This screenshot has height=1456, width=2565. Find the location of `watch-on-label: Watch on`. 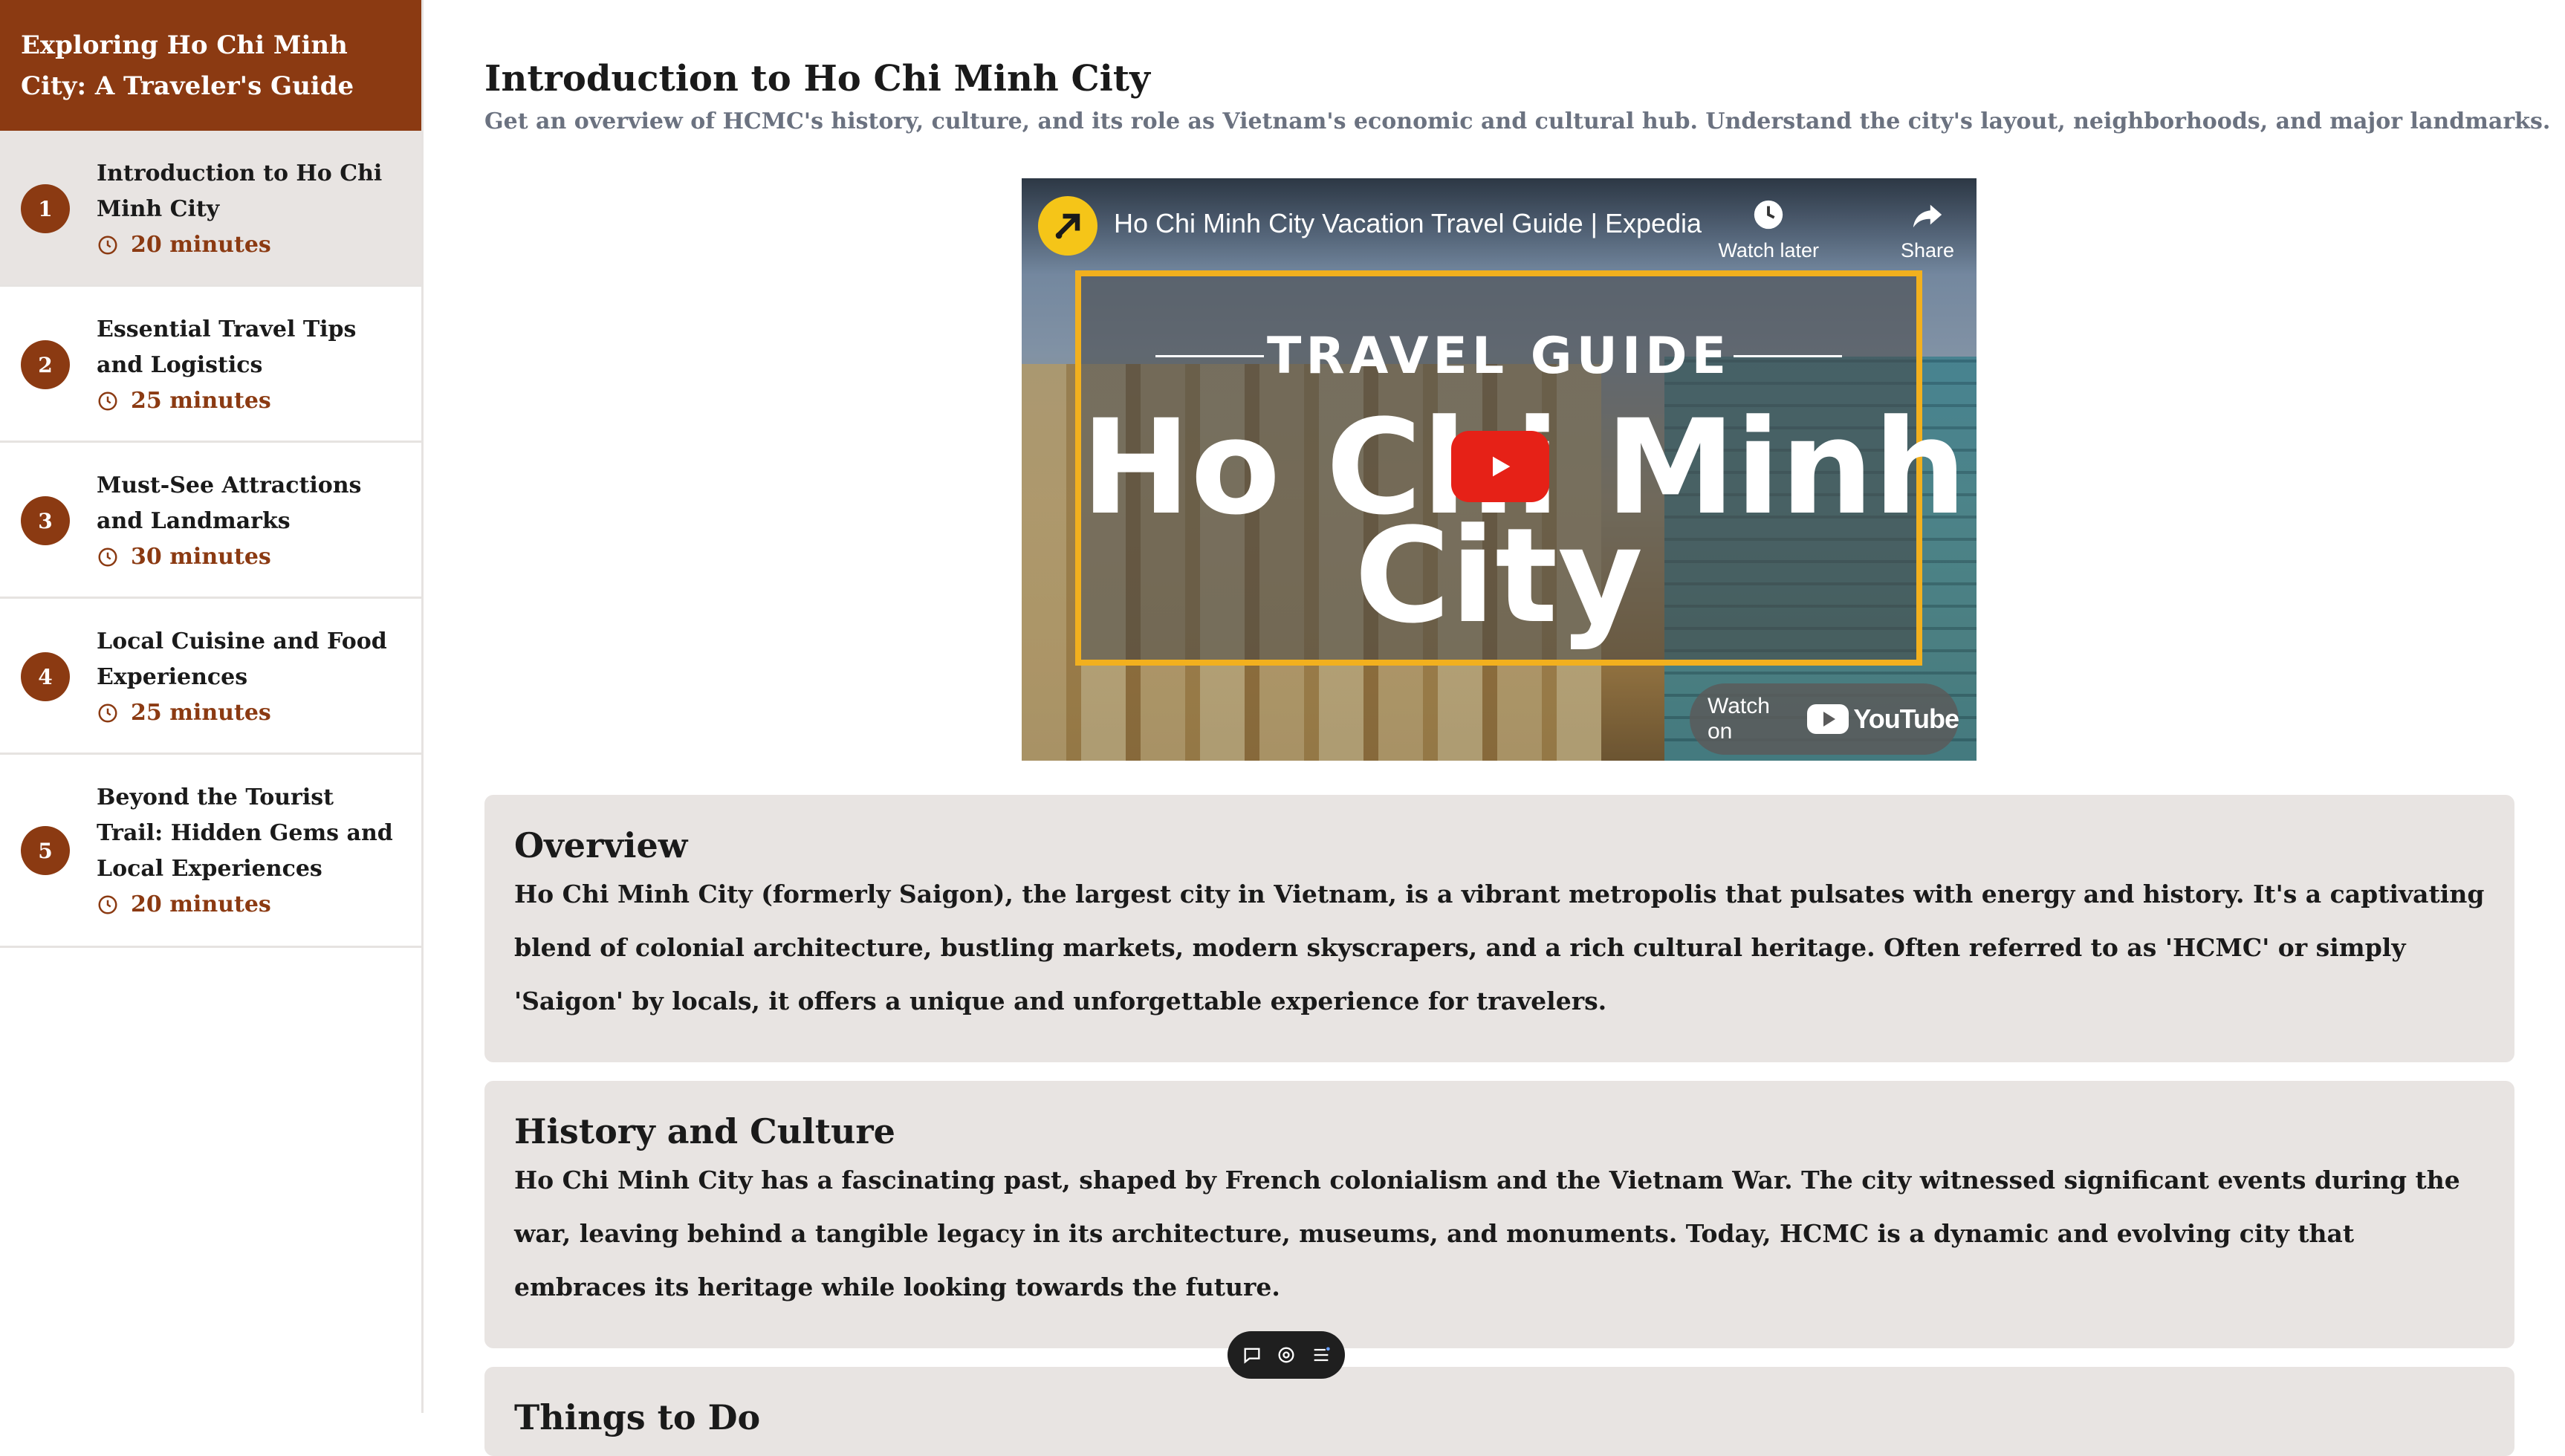

watch-on-label: Watch on is located at coordinates (1739, 719).